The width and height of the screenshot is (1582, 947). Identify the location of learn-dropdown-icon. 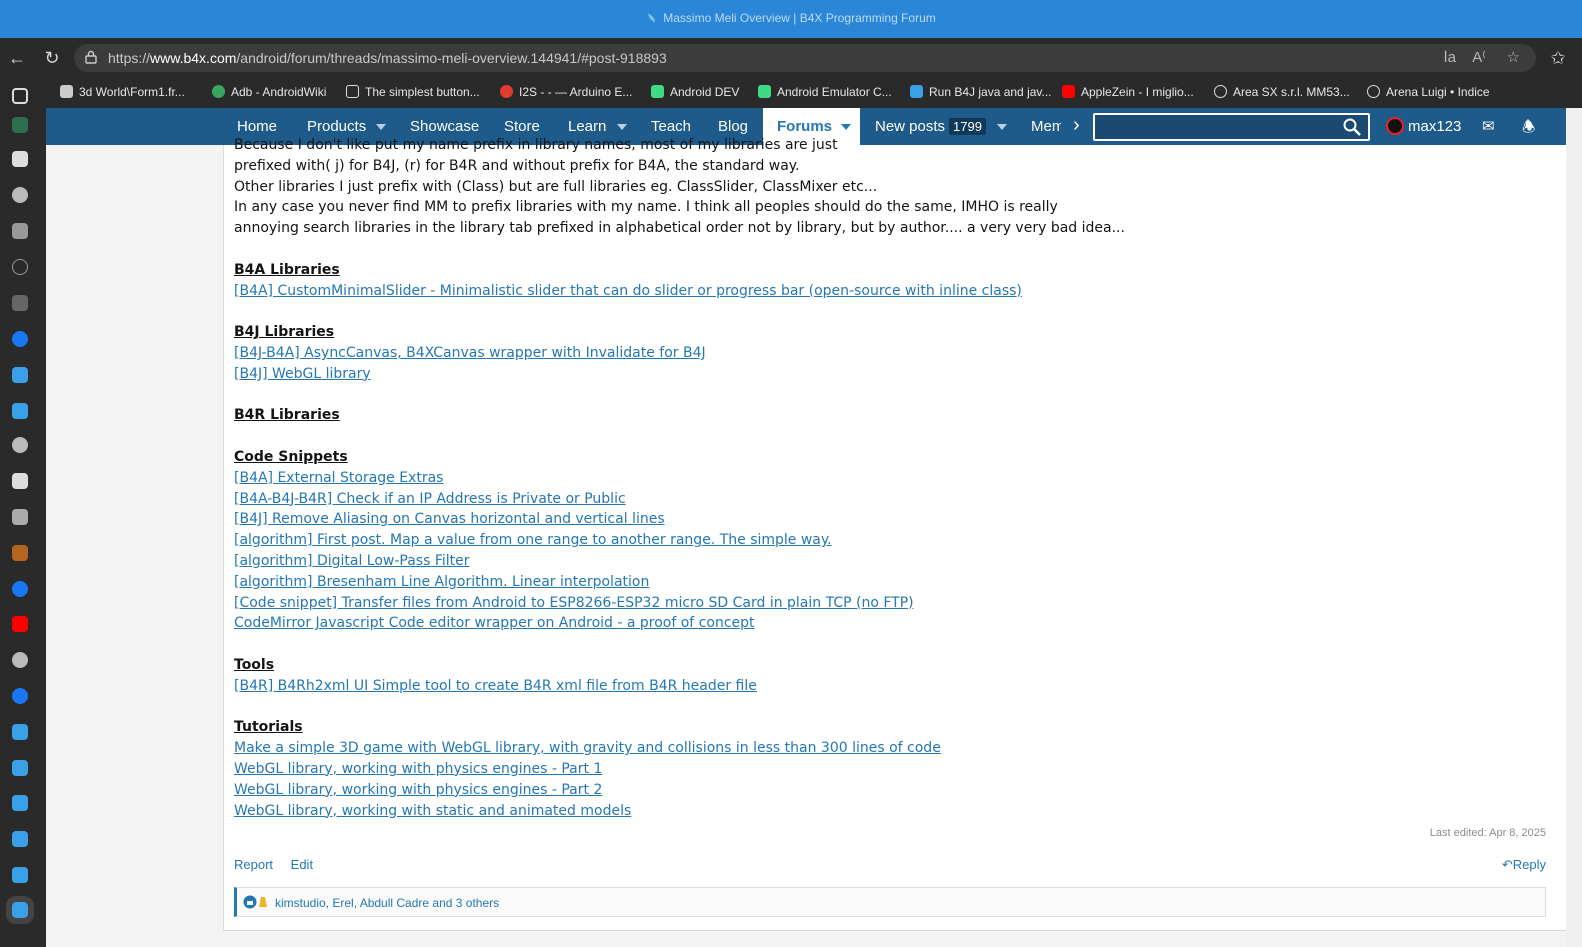
(622, 127).